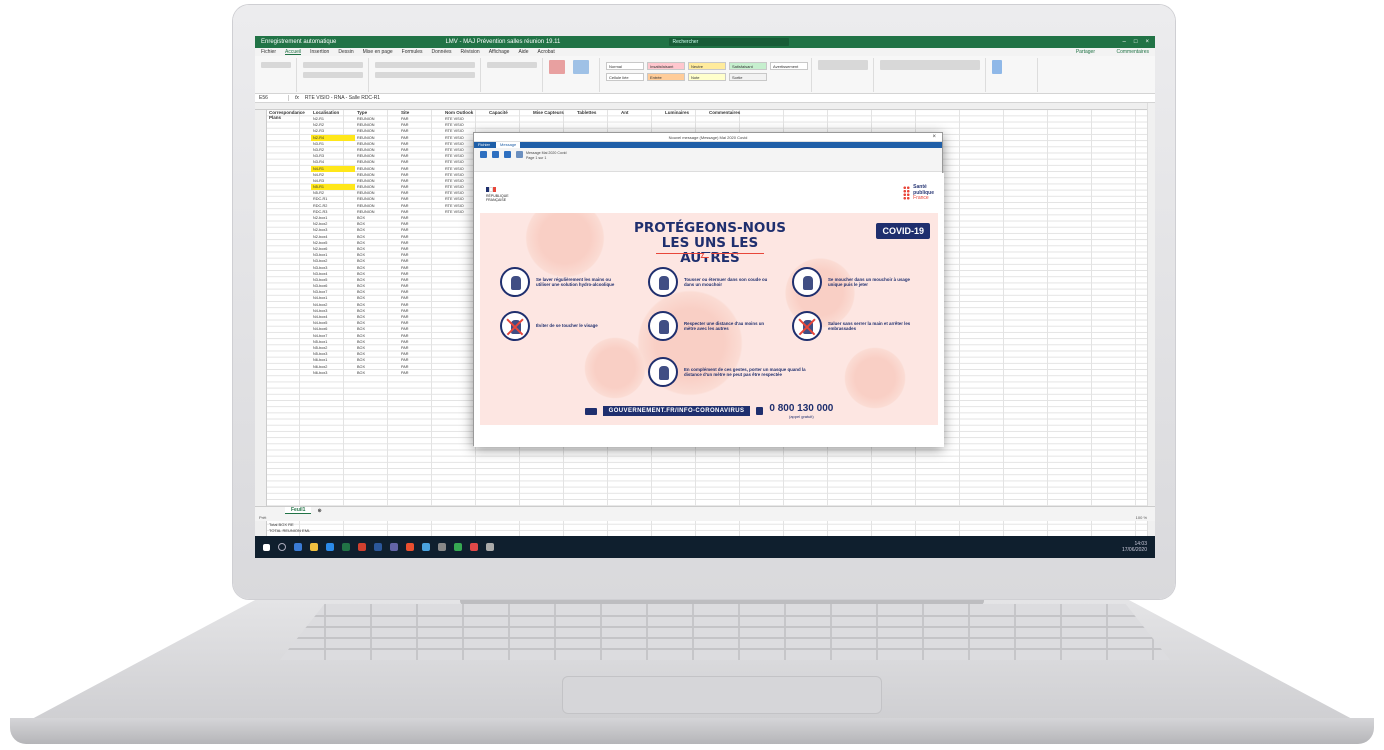 The image size is (1384, 750). I want to click on menu-tab-0: Fichier, so click(268, 52).